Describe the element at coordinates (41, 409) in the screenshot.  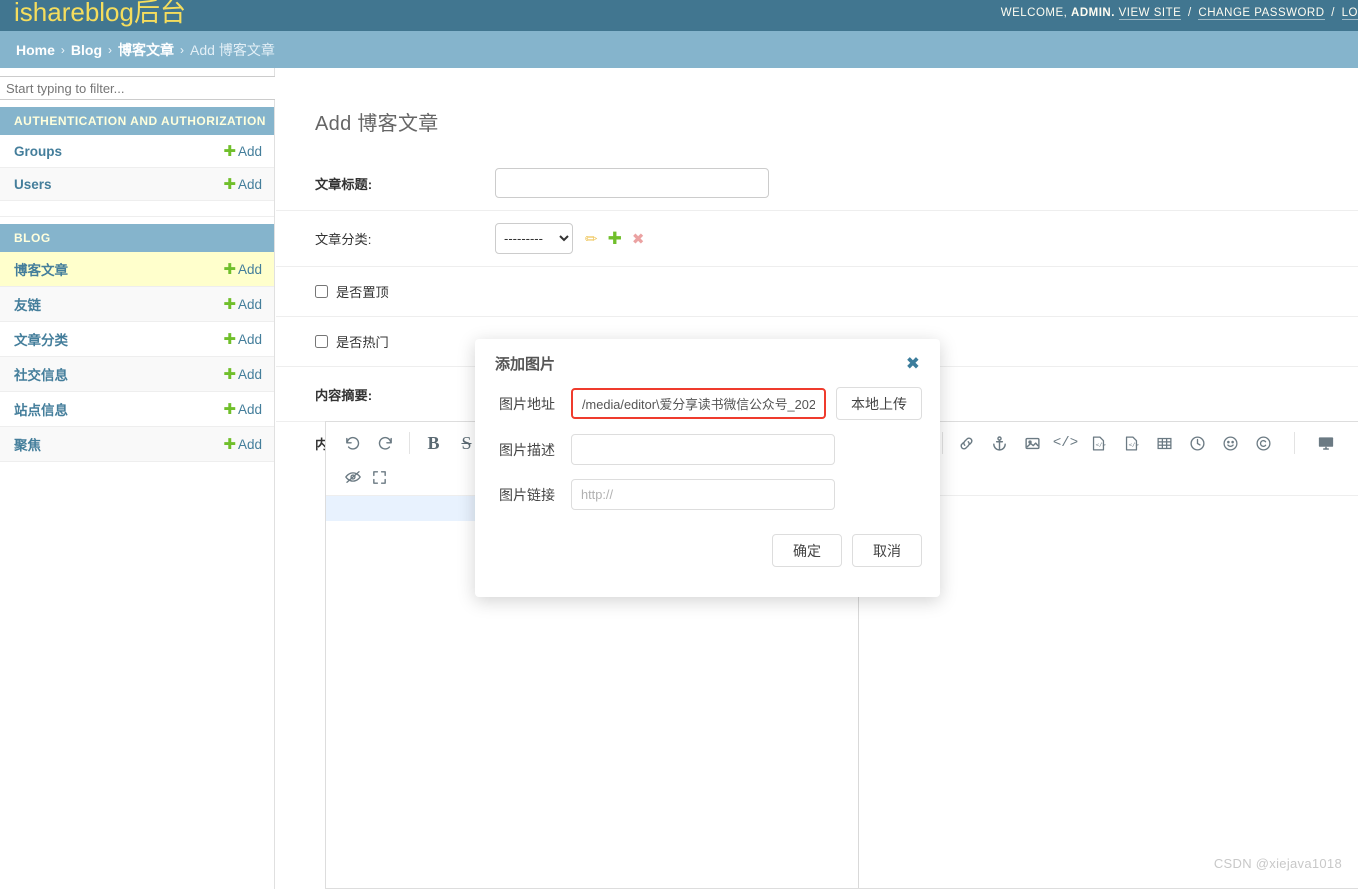
I see `sidebar-item-label: 站点信息` at that location.